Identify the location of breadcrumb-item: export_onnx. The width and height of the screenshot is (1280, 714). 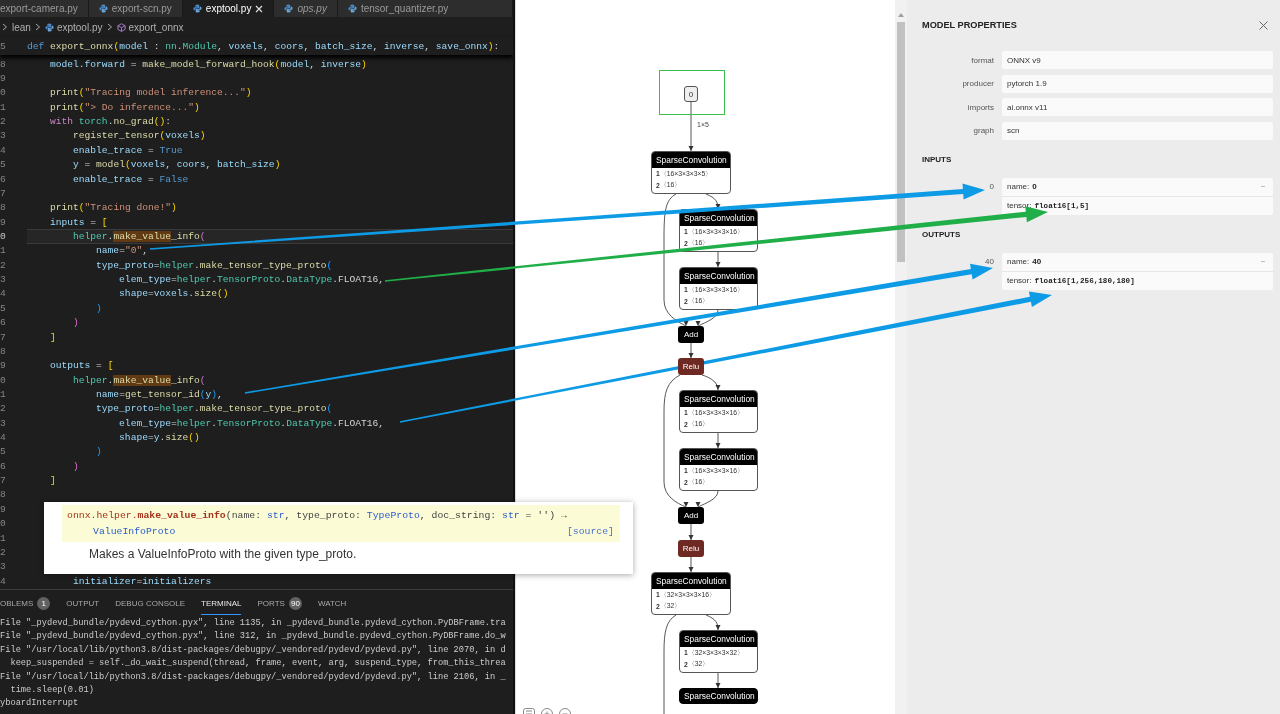
(156, 27).